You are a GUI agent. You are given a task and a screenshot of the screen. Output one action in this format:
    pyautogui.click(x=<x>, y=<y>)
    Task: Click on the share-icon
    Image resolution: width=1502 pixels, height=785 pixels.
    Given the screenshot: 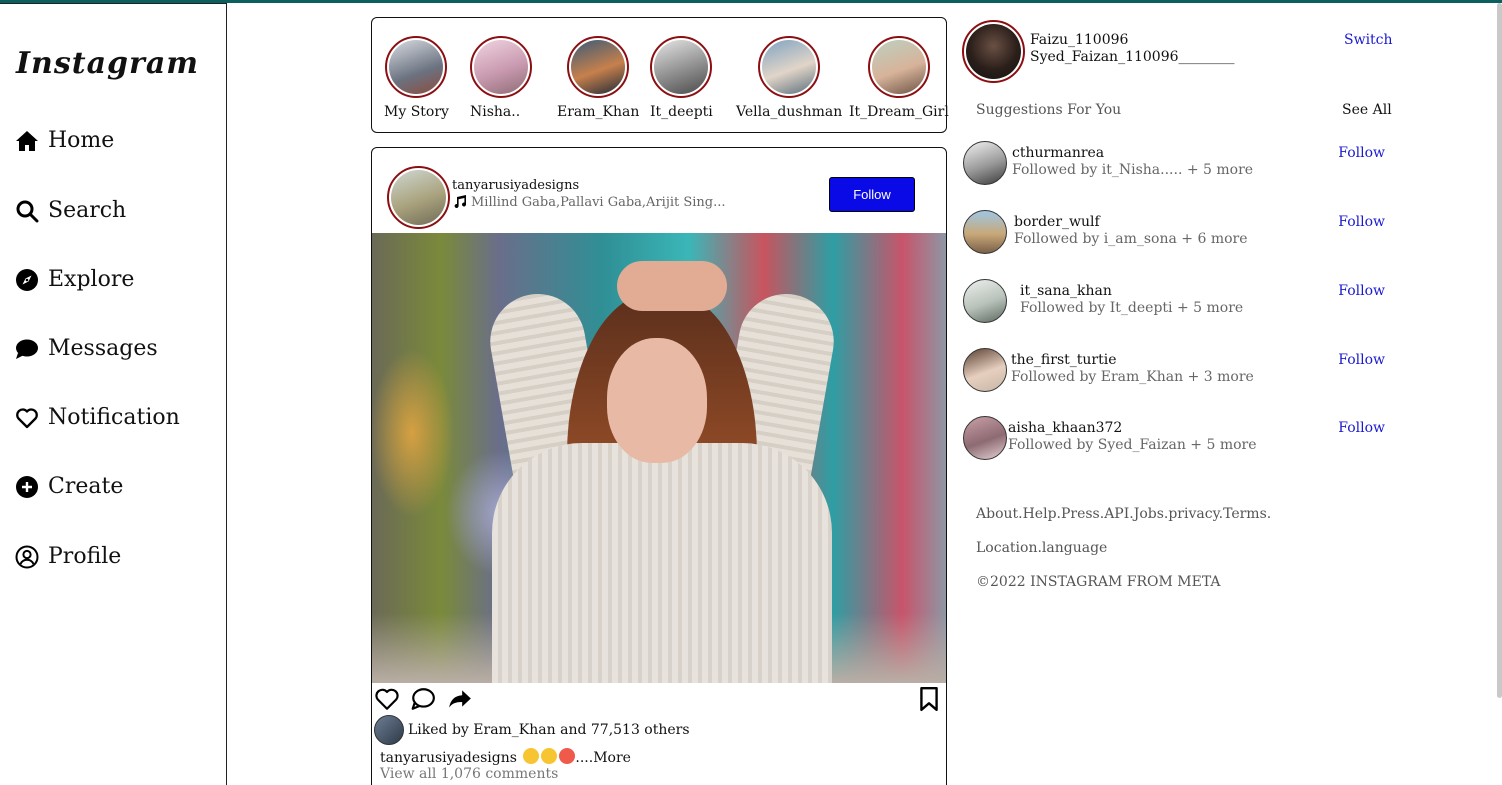 What is the action you would take?
    pyautogui.click(x=460, y=699)
    